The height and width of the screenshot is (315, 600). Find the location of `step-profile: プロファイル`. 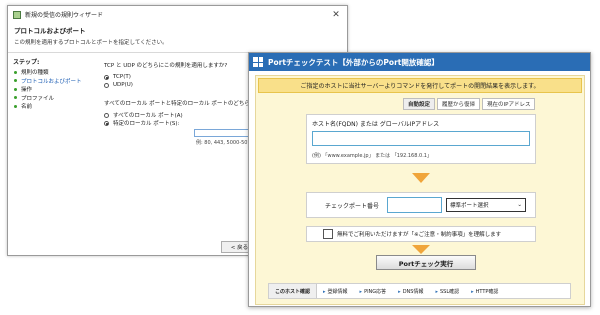

step-profile: プロファイル is located at coordinates (52, 98).